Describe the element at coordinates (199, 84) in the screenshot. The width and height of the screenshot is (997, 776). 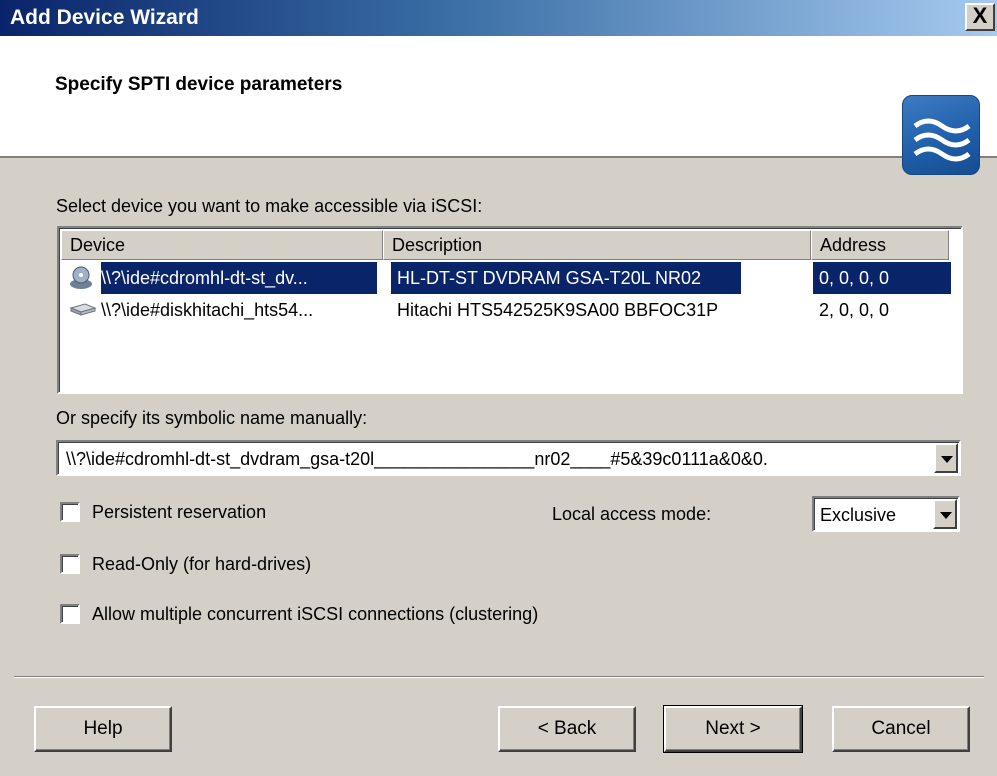
I see `page-title: Specify SPTI device parameters` at that location.